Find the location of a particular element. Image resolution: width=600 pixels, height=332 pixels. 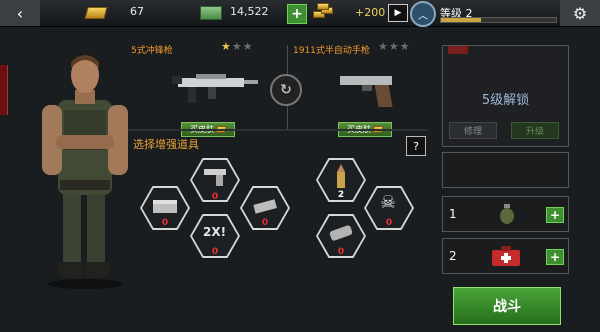

level-progress-fill is located at coordinates (461, 20).